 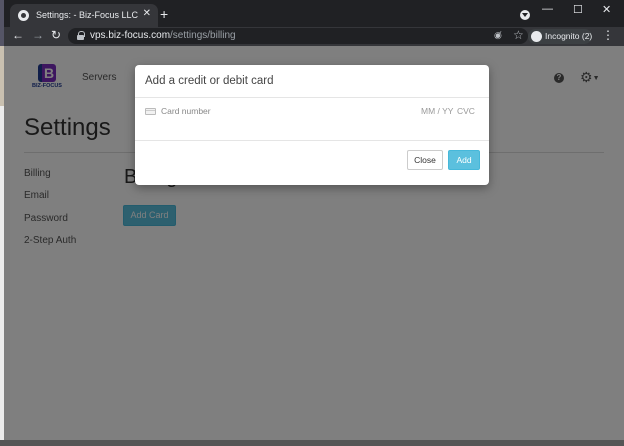 What do you see at coordinates (608, 35) in the screenshot?
I see `browser-menu-icon: ⋮` at bounding box center [608, 35].